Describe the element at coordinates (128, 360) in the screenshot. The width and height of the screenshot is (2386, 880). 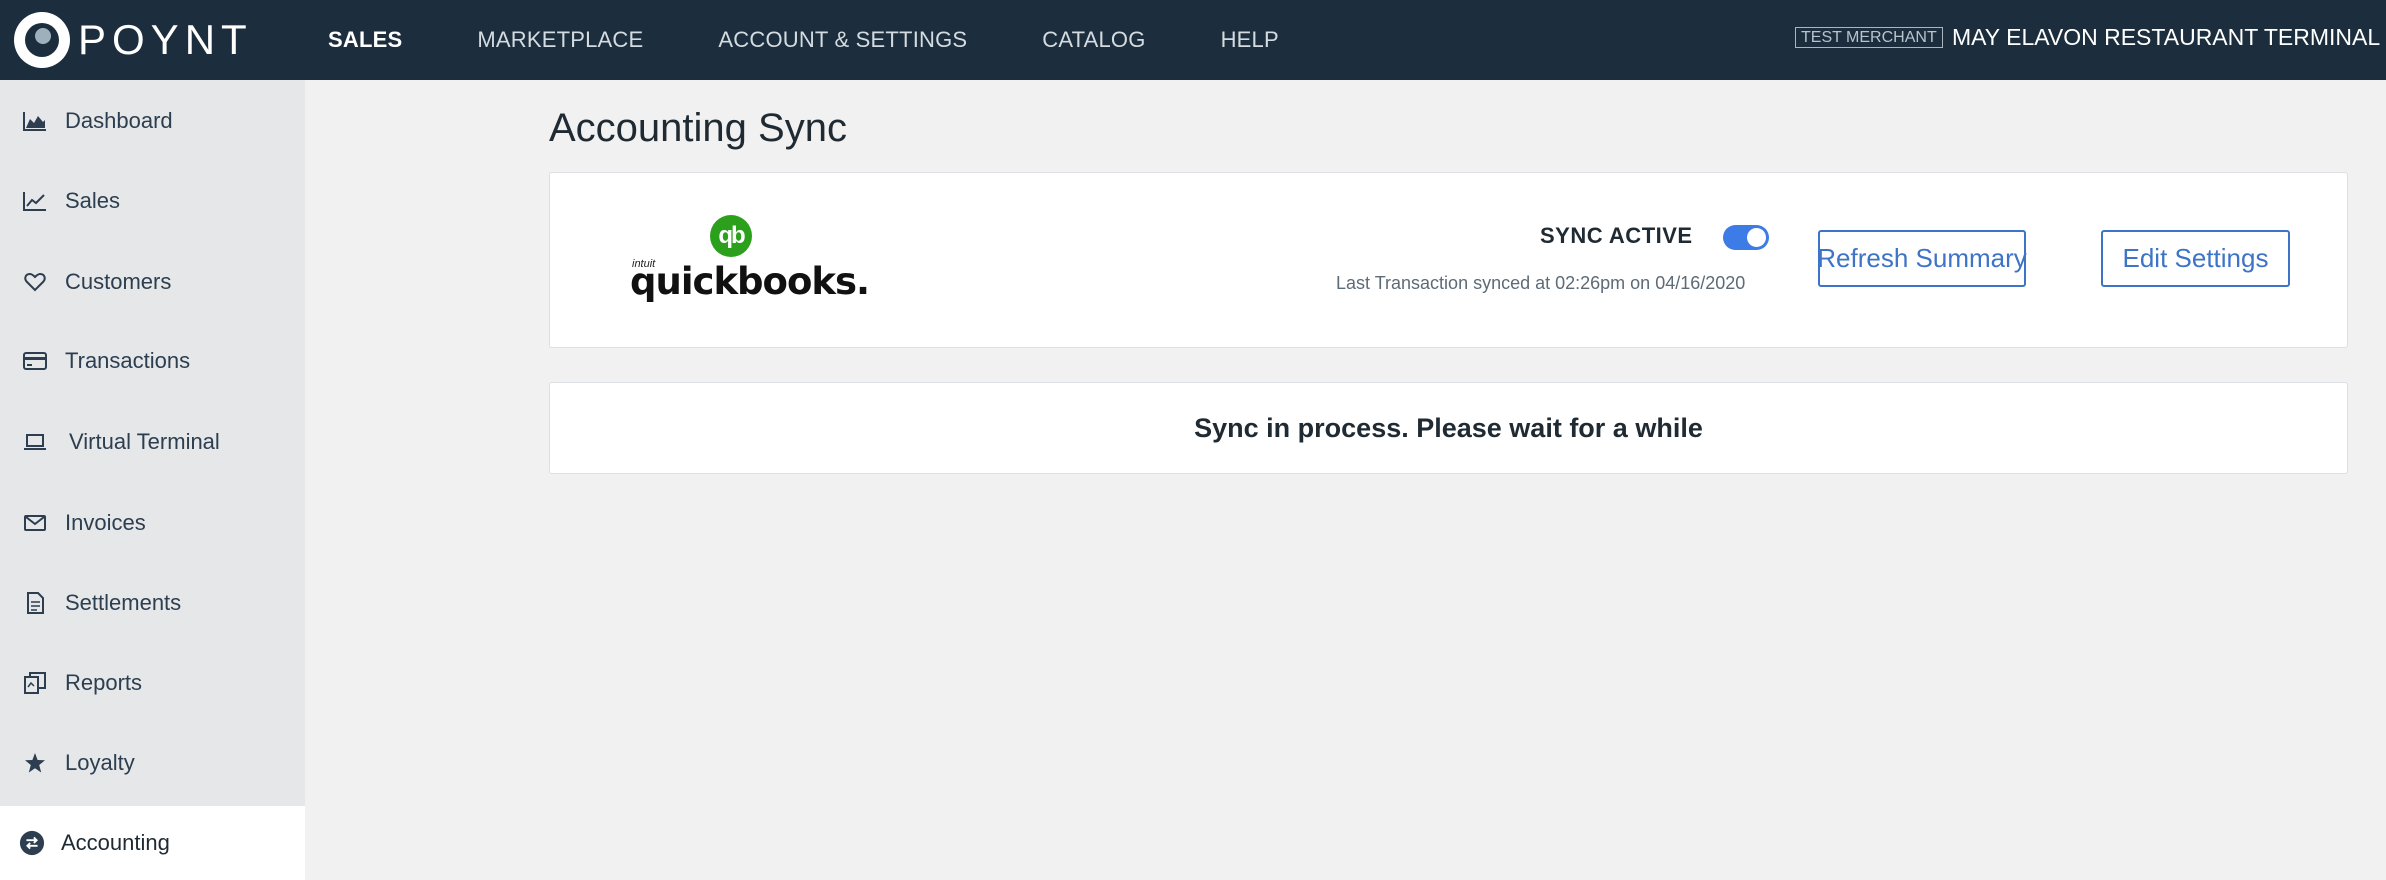
I see `sidebar-item-label: Transactions` at that location.